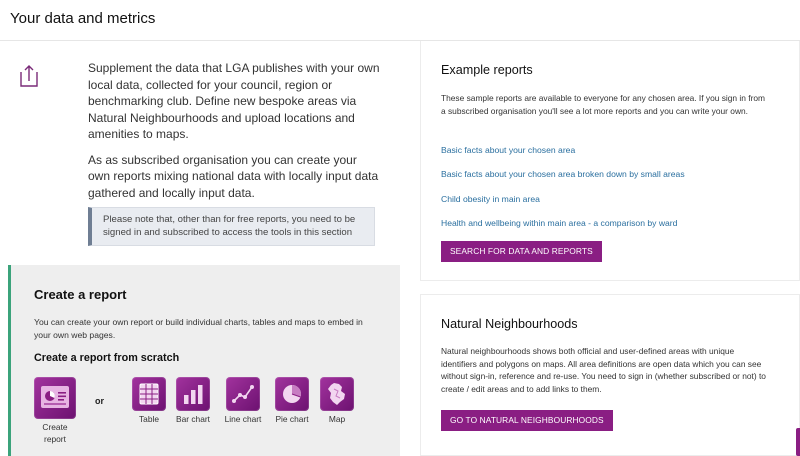 The width and height of the screenshot is (800, 456). I want to click on scroll-handle, so click(798, 442).